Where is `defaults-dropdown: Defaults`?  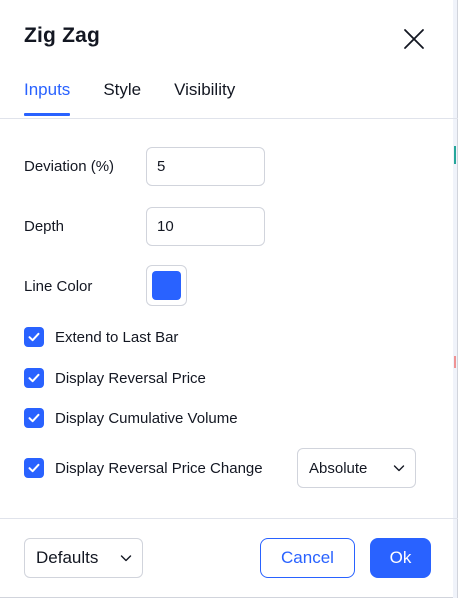
defaults-dropdown: Defaults is located at coordinates (83, 558).